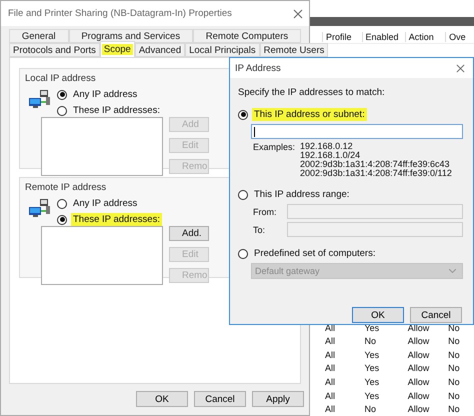 The height and width of the screenshot is (416, 474). I want to click on field-label: From:, so click(265, 211).